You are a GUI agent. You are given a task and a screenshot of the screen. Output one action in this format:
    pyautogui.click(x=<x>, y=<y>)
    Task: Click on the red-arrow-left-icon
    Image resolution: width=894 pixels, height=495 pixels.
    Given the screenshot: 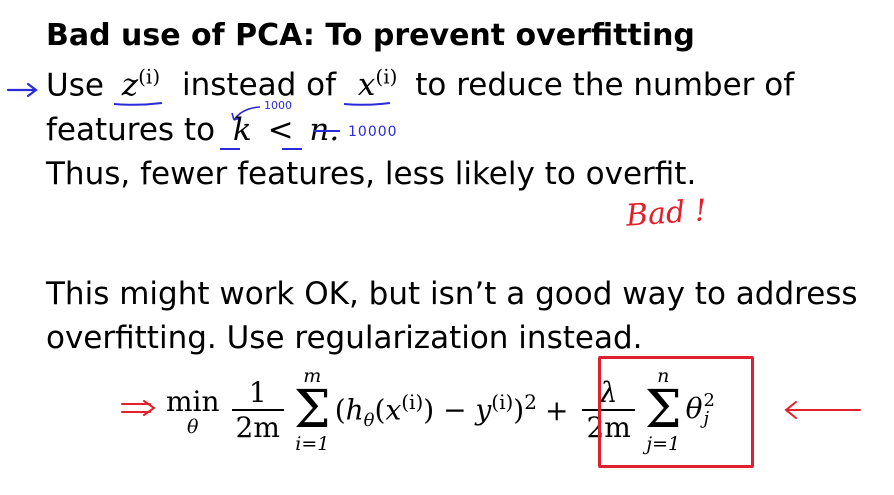 What is the action you would take?
    pyautogui.click(x=138, y=408)
    